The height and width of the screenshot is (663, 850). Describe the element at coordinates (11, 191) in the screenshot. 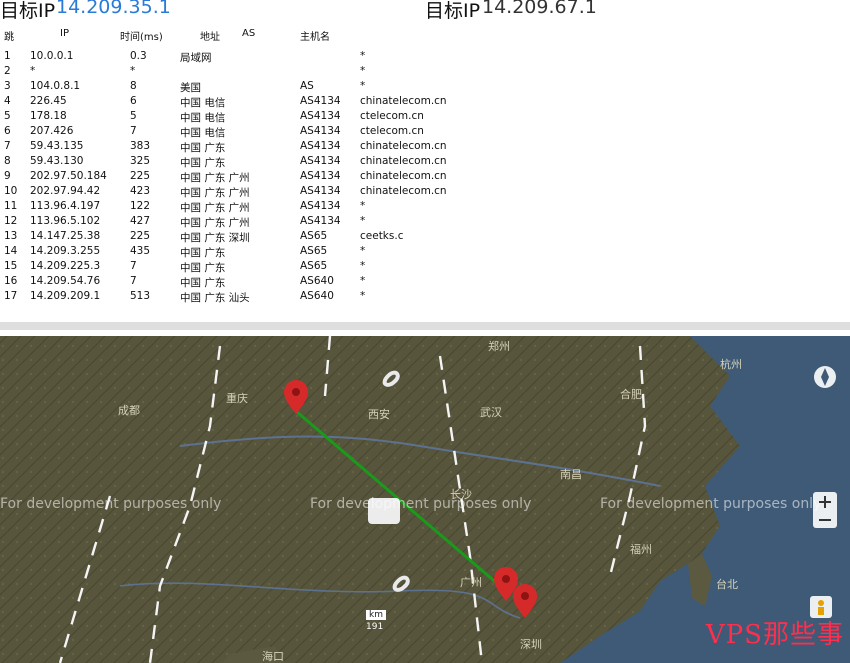

I see `hop-number: 10` at that location.